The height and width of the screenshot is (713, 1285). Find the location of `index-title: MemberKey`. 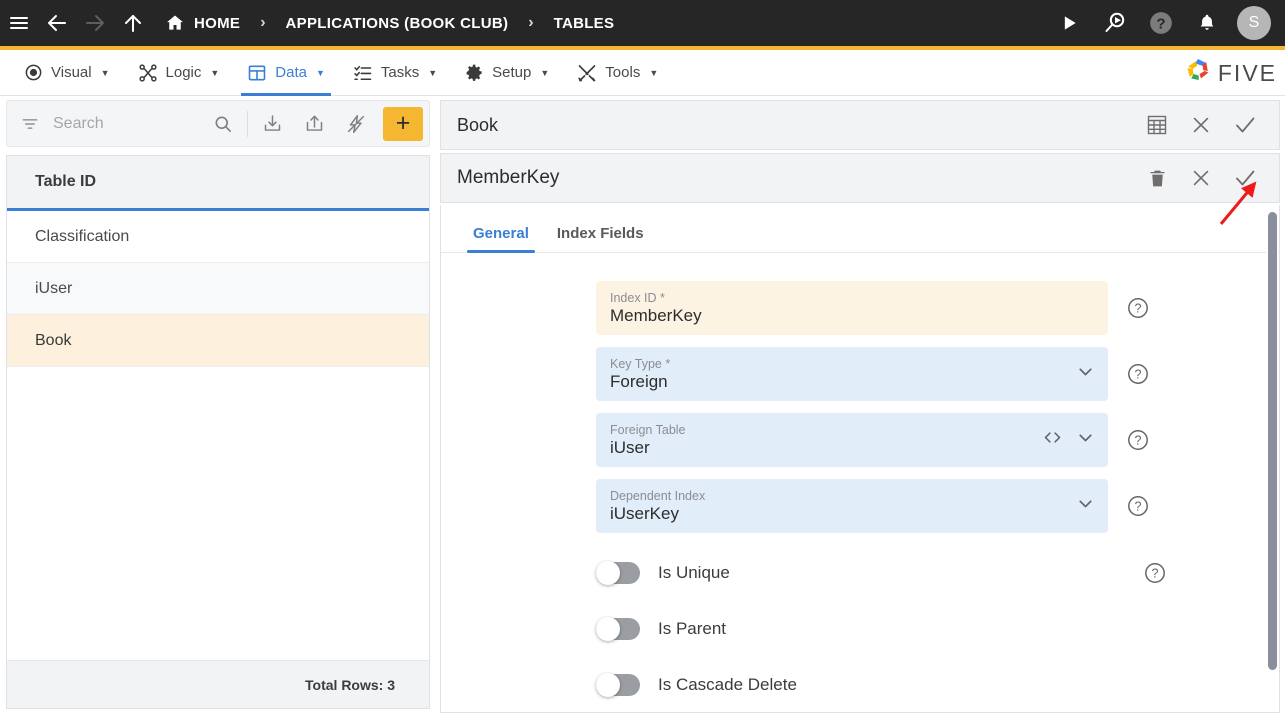

index-title: MemberKey is located at coordinates (508, 177).